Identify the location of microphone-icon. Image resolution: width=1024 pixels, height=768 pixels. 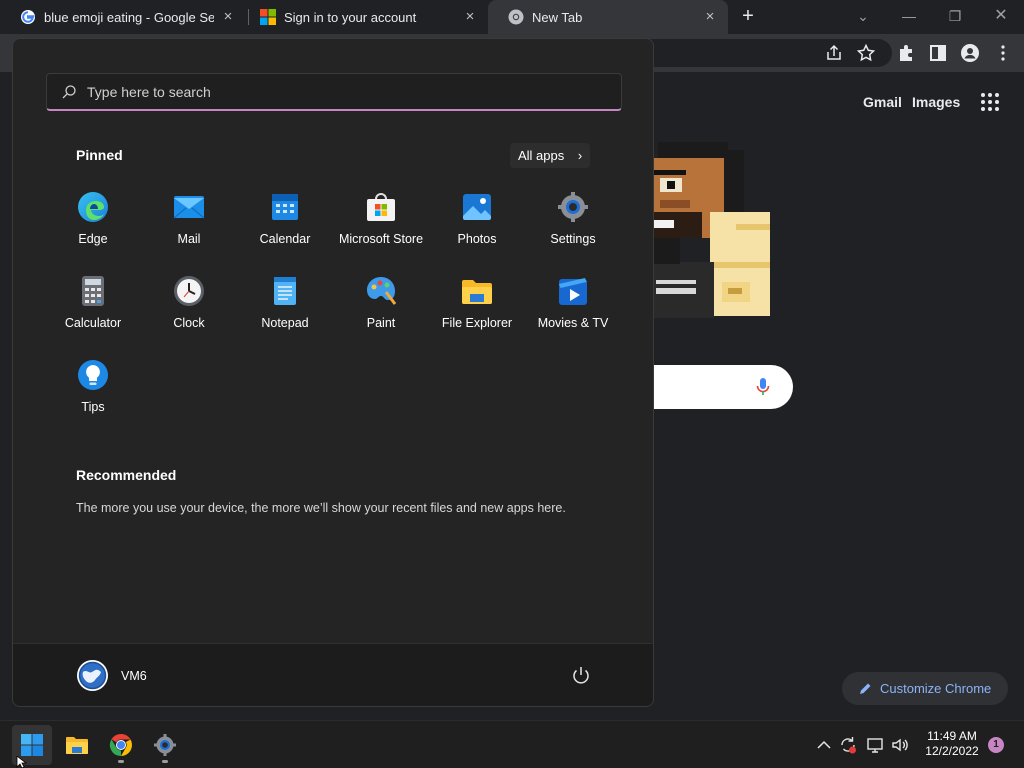
(763, 387).